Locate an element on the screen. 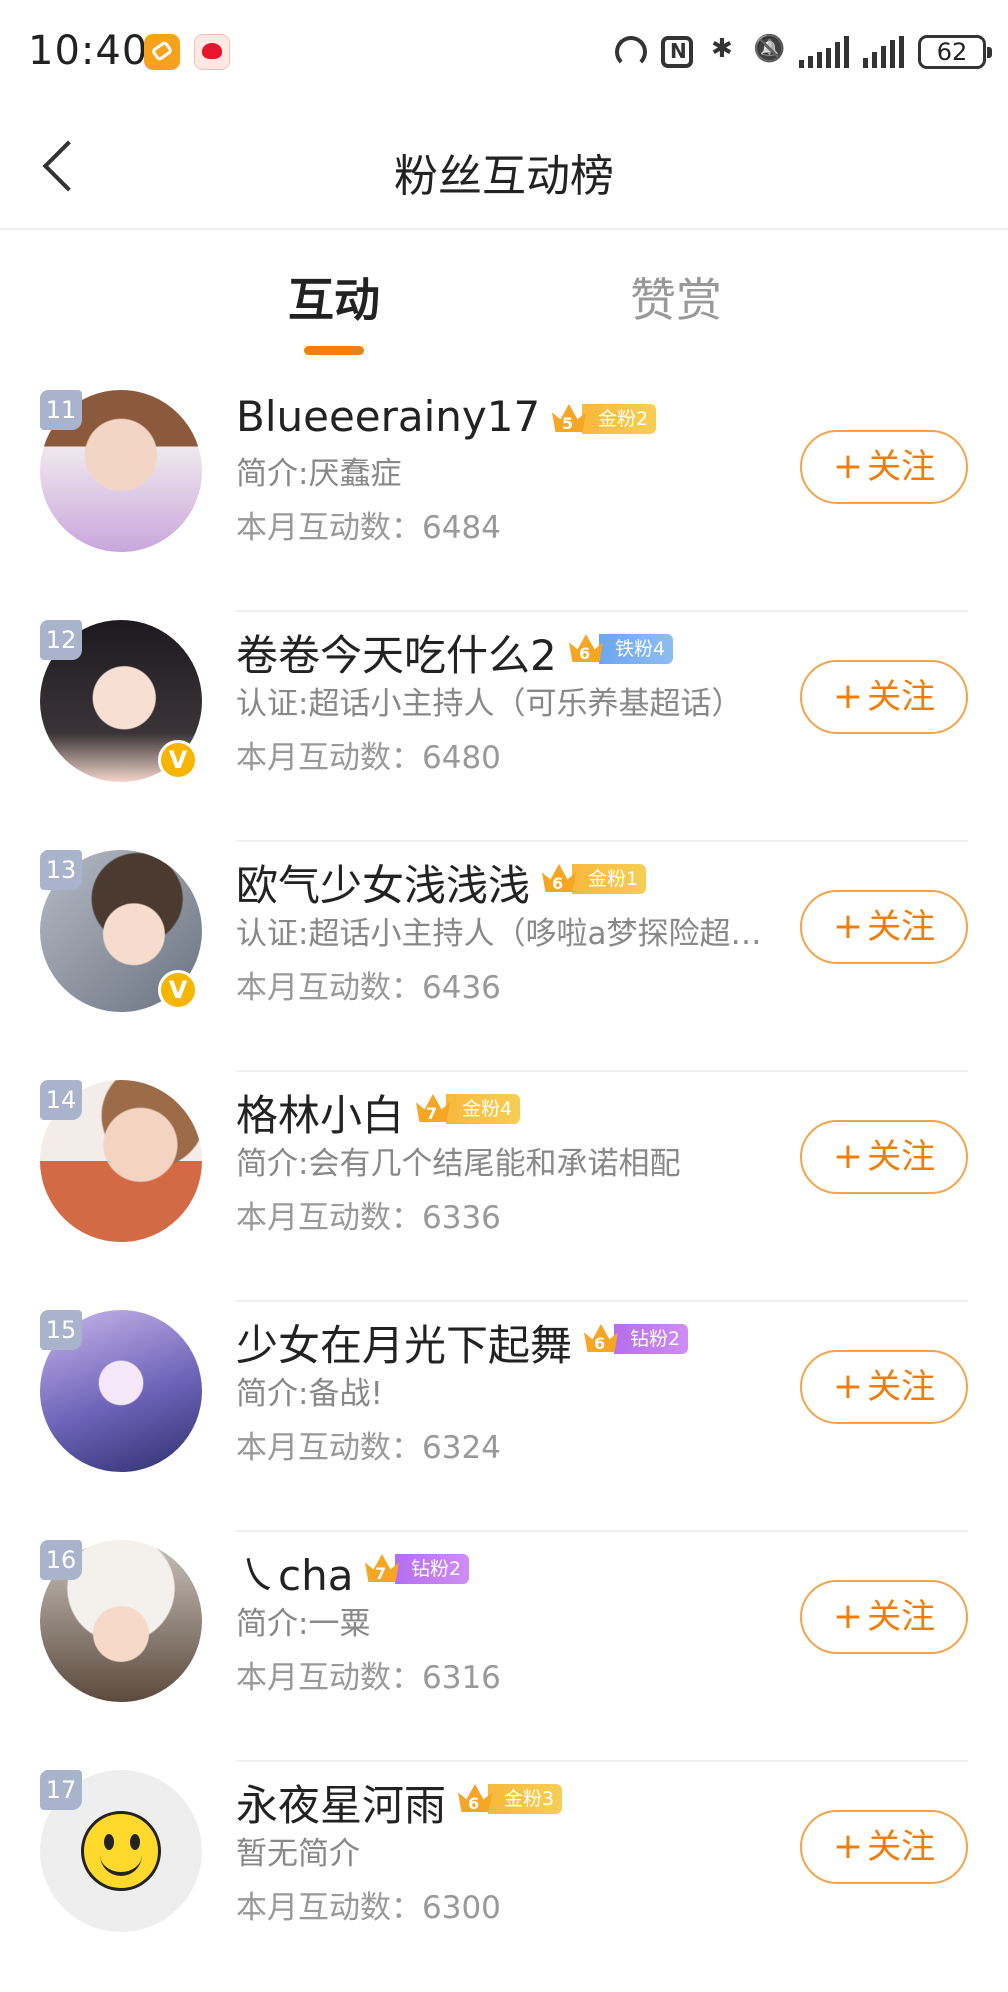 The height and width of the screenshot is (1992, 1008). fan-level-badge: 6 金粉1 is located at coordinates (592, 879).